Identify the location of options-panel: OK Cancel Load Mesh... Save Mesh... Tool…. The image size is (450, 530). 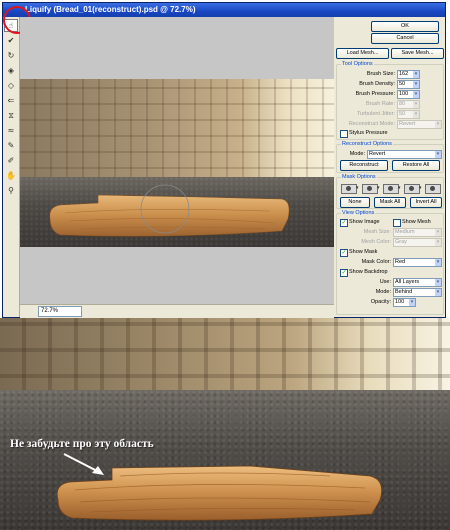
(389, 167).